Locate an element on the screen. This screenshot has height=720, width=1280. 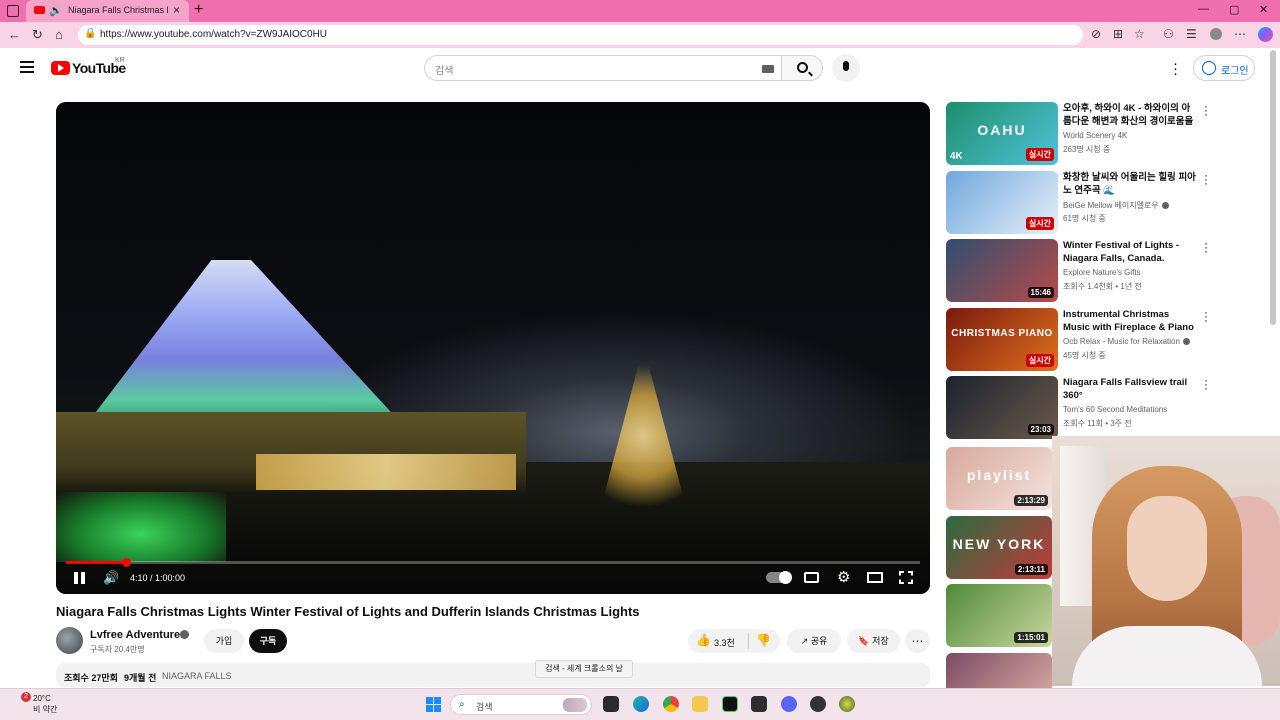
autoplay-toggle is located at coordinates (779, 577).